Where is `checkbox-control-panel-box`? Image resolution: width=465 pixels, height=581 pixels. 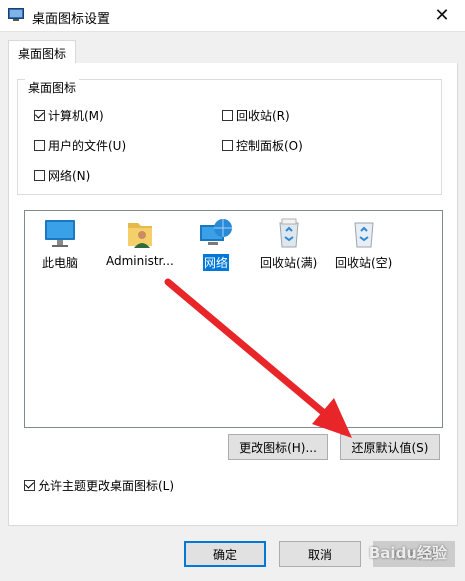 checkbox-control-panel-box is located at coordinates (227, 145).